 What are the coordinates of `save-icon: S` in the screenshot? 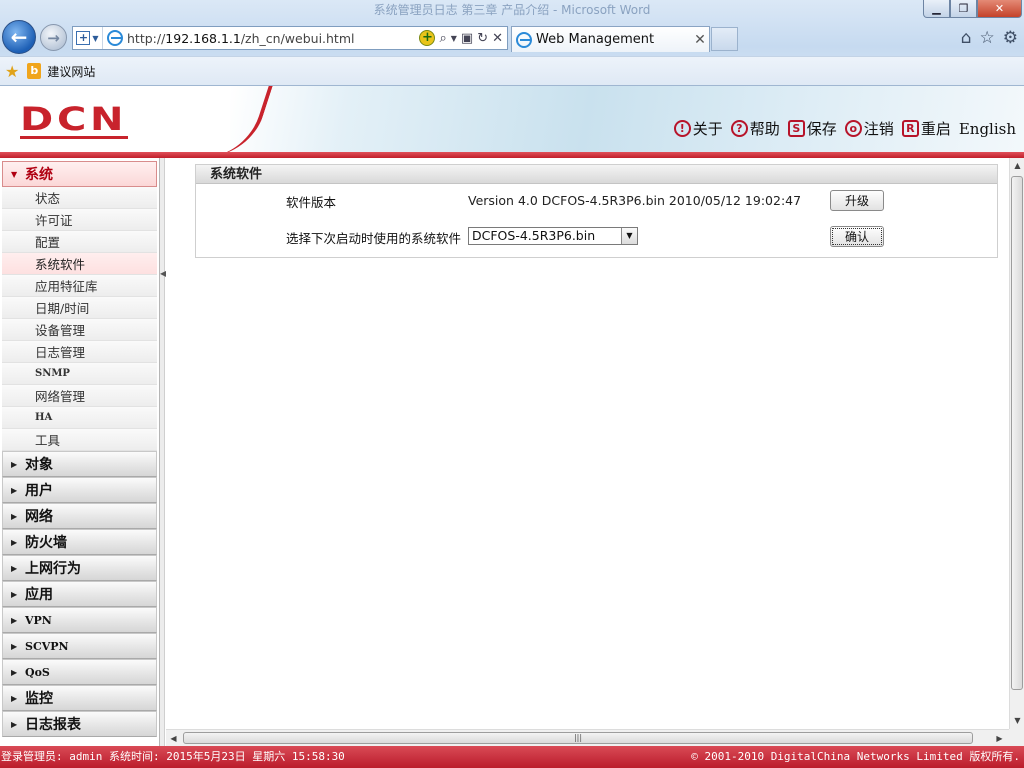 It's located at (796, 128).